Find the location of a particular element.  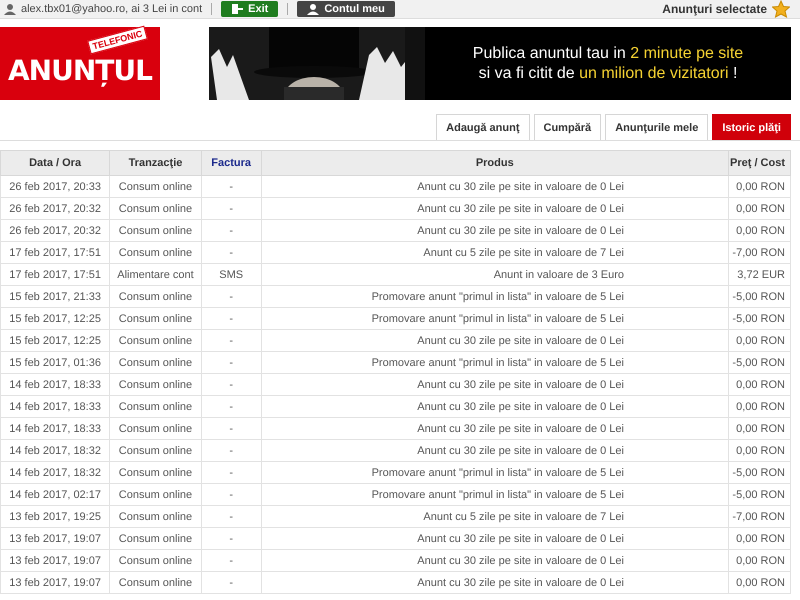

tab: Istoric plăţi is located at coordinates (751, 127).